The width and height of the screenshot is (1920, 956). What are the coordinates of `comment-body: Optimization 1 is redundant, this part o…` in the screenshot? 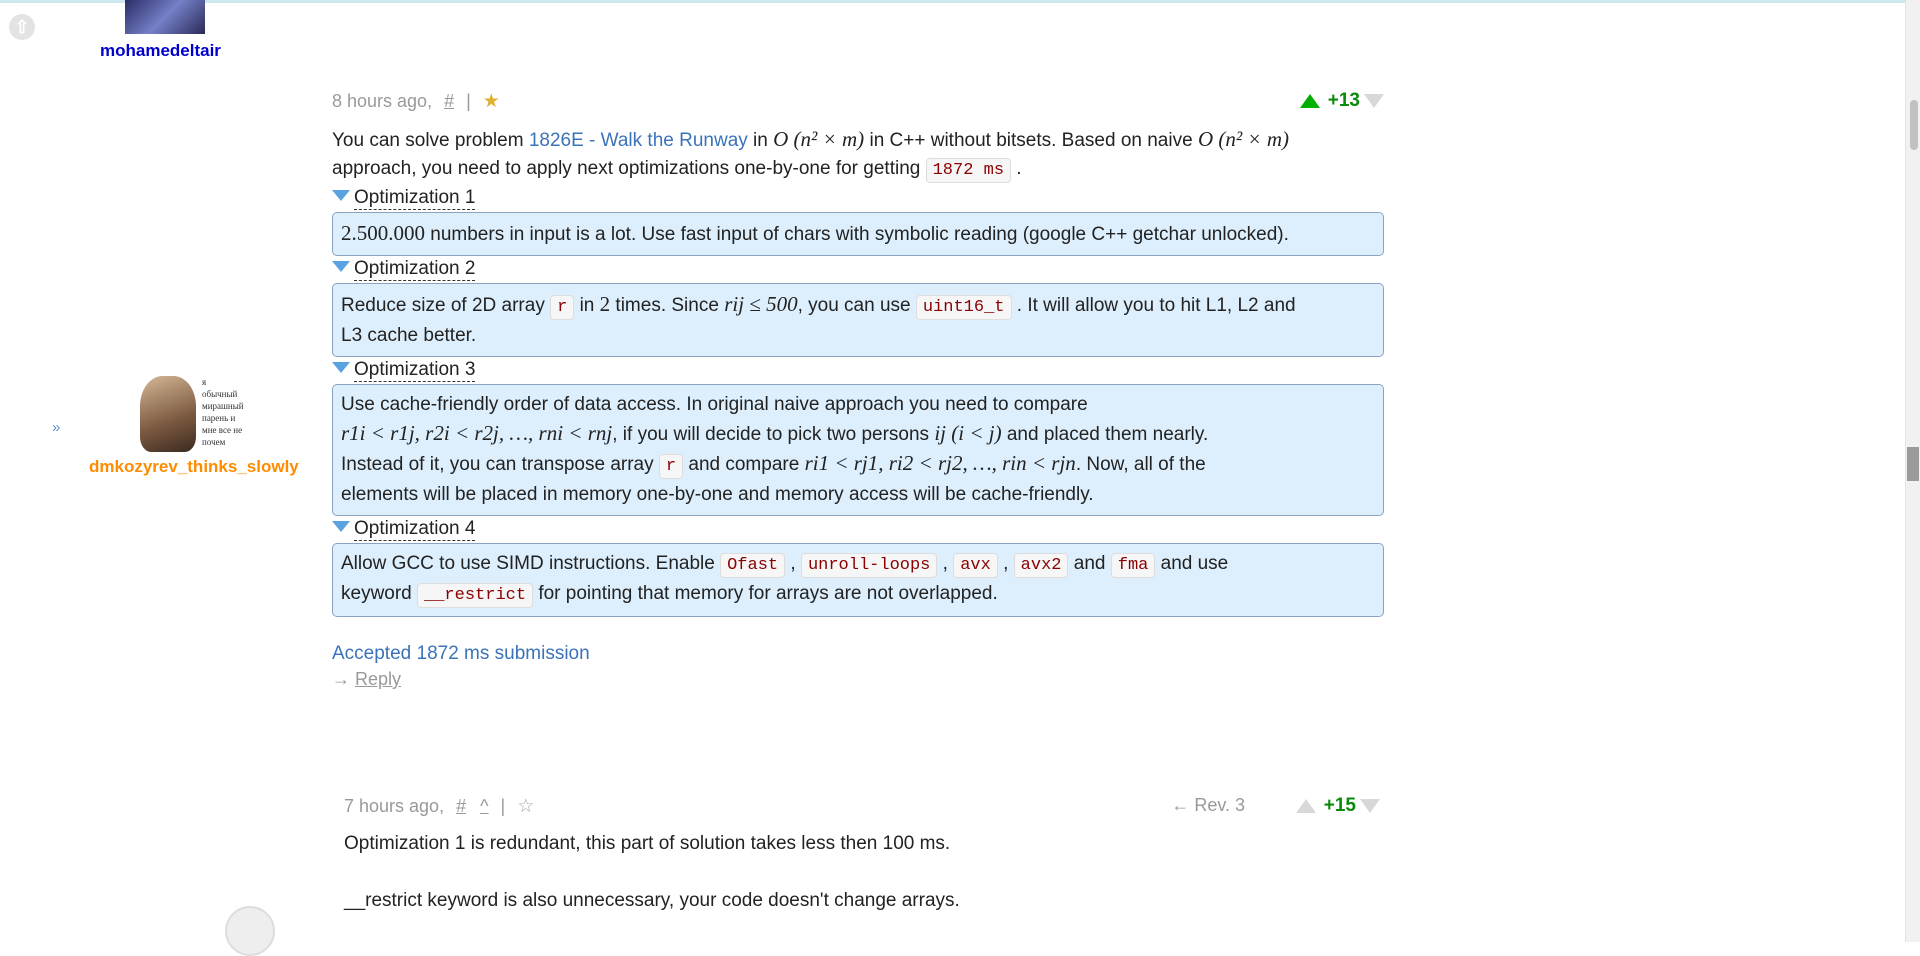 It's located at (652, 872).